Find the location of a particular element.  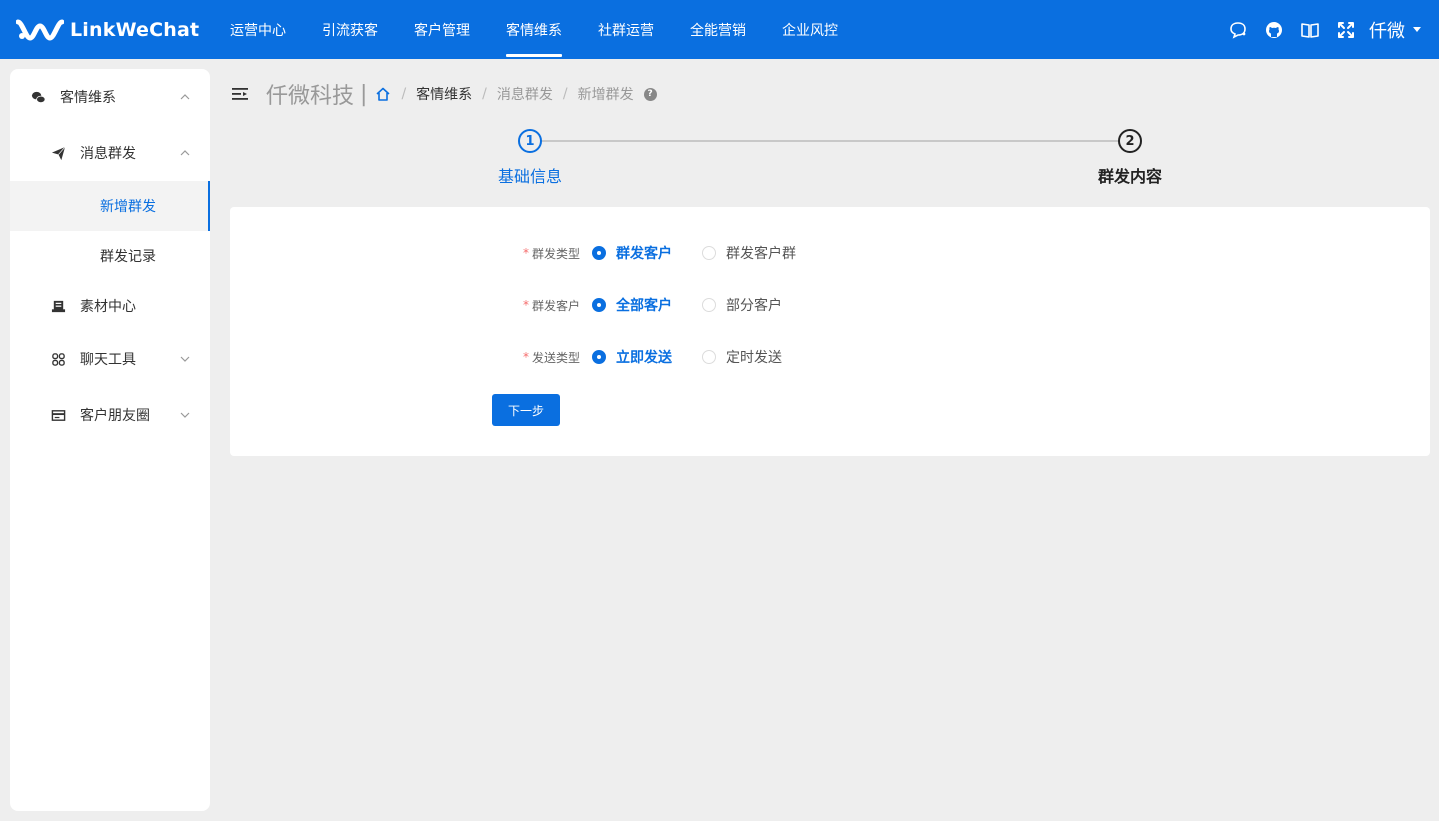

sidebar-subgroup-label: 消息群发 is located at coordinates (108, 154).